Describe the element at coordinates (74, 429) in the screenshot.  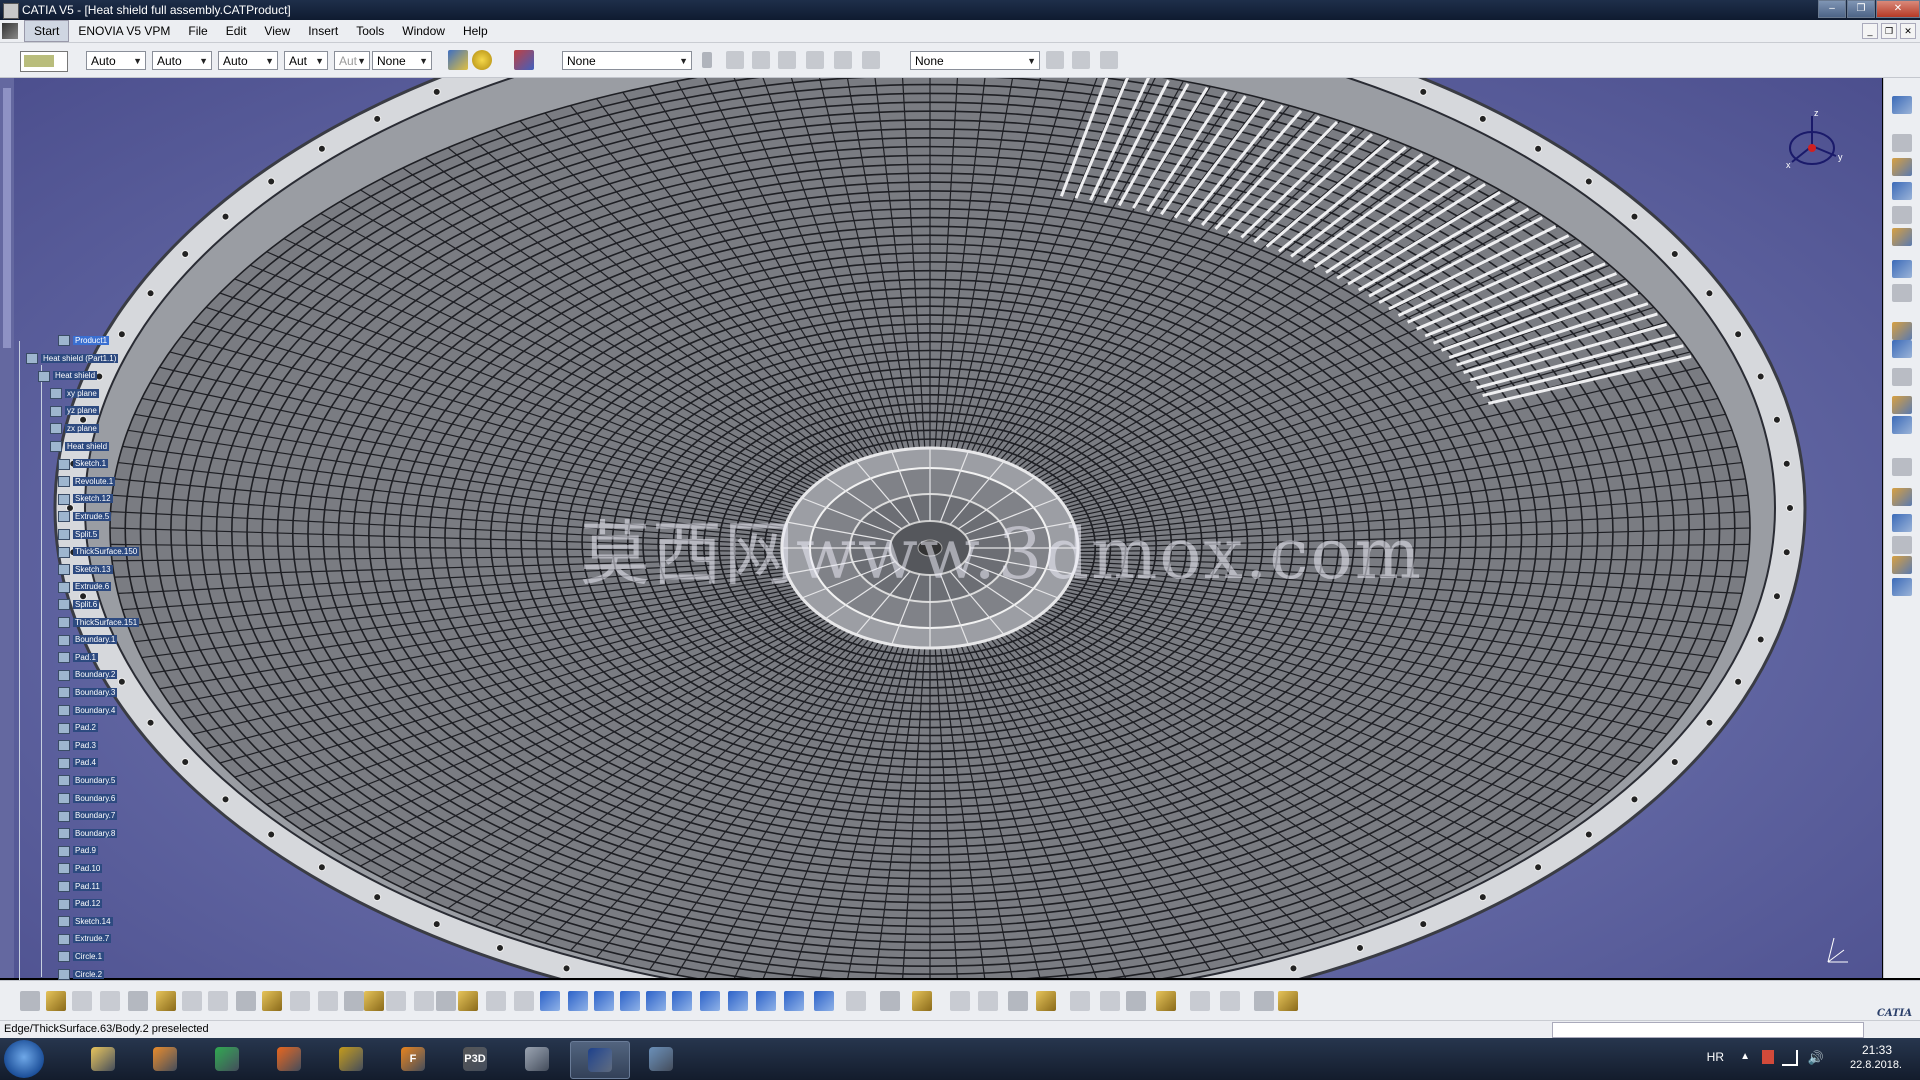
I see `tree-node: zx plane` at that location.